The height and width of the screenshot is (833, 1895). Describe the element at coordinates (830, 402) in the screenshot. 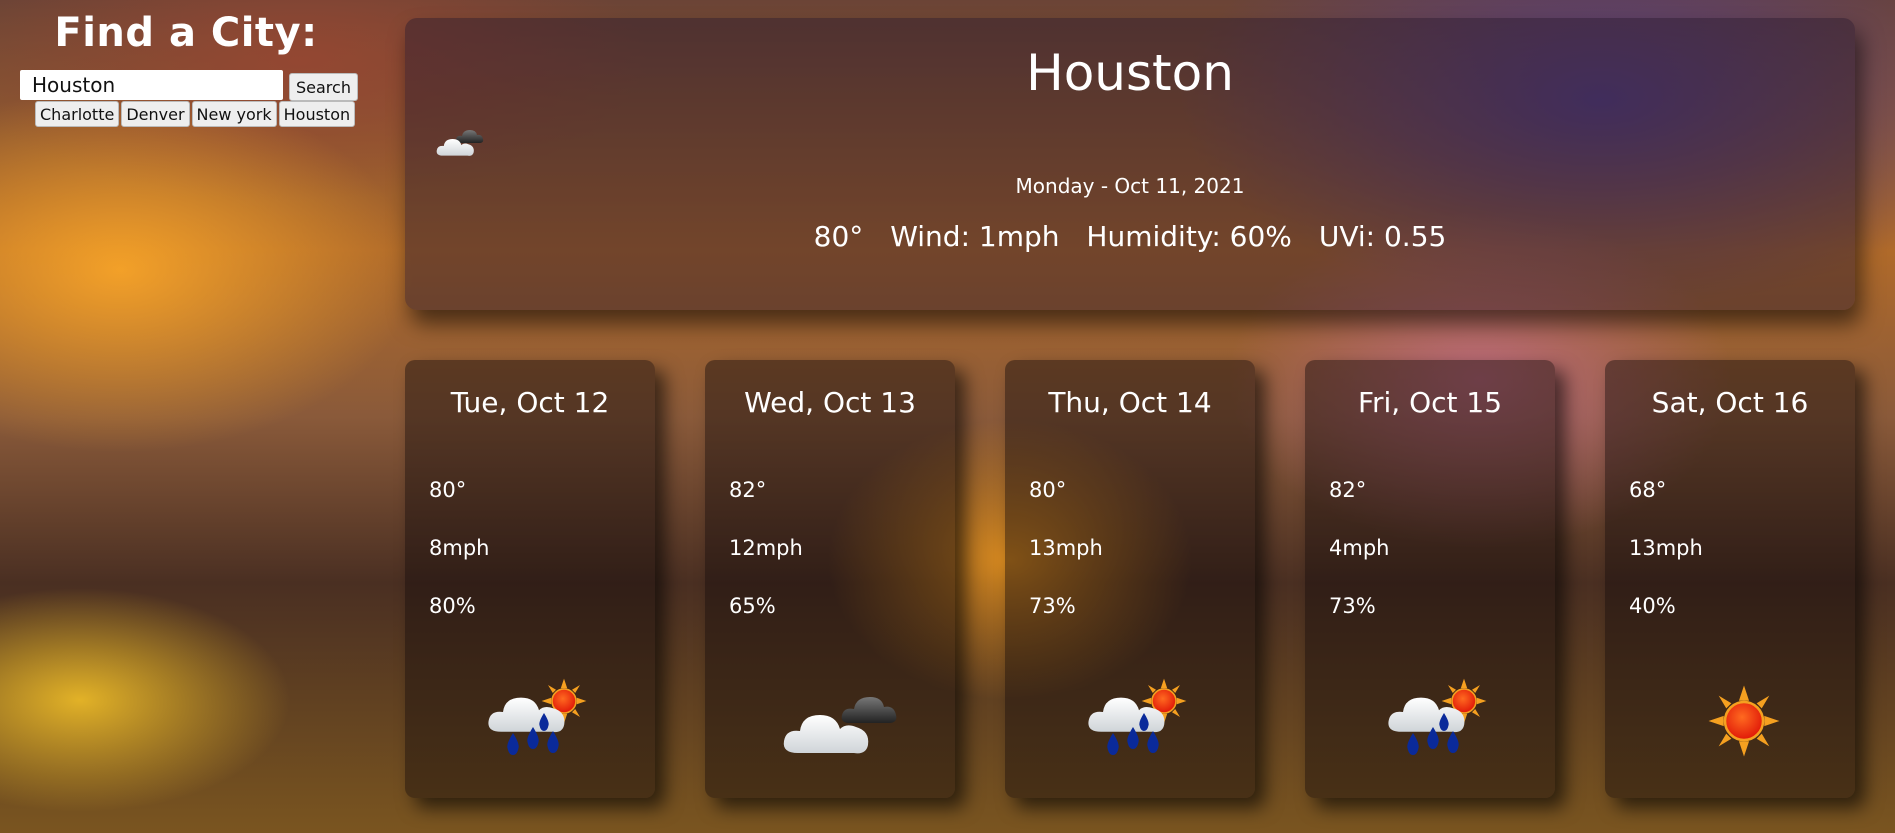

I see `forecast-day: Wed, Oct 13` at that location.